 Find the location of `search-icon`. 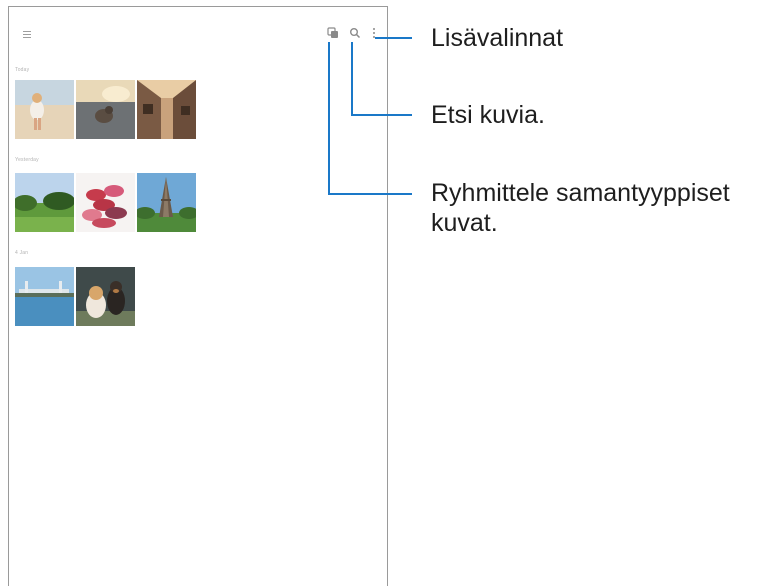

search-icon is located at coordinates (355, 33).